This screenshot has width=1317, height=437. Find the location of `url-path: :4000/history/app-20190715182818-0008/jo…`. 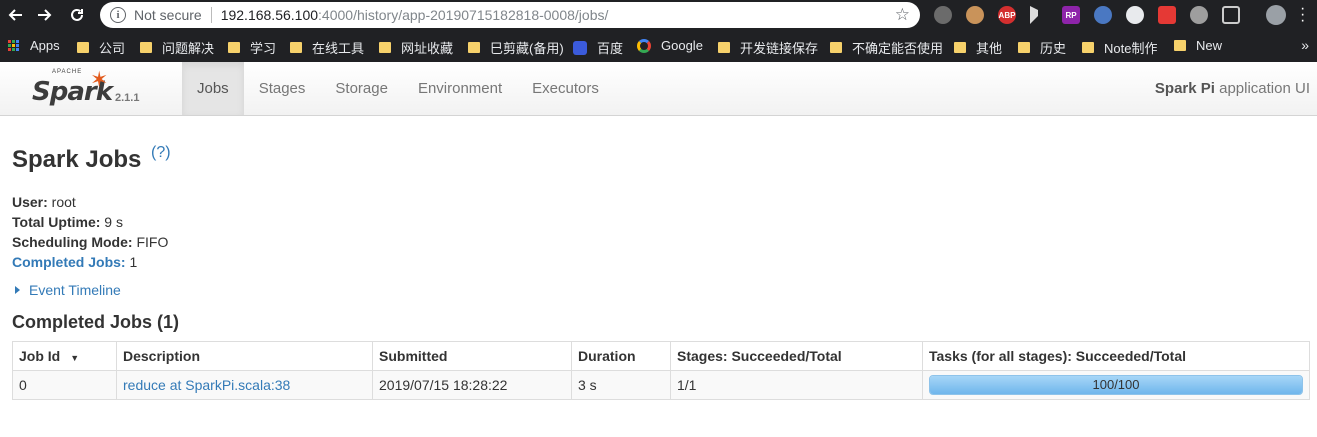

url-path: :4000/history/app-20190715182818-0008/jo… is located at coordinates (463, 15).